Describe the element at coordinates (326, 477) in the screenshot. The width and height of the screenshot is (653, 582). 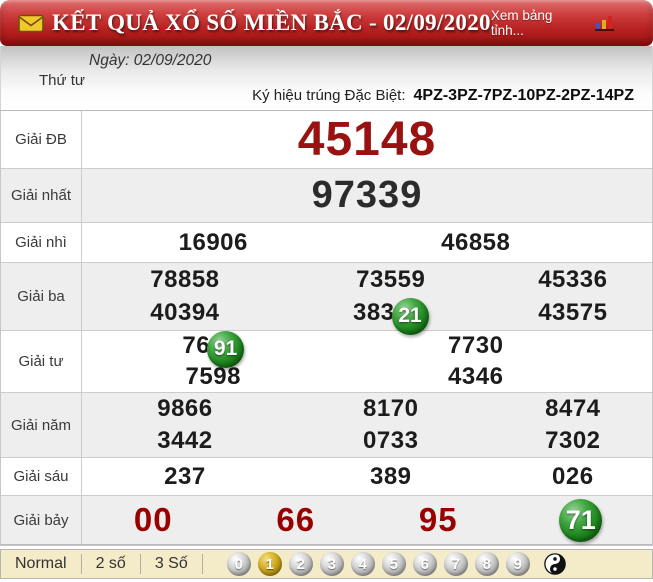
I see `prize-row-sixth: Giải sáu 237 389 026` at that location.